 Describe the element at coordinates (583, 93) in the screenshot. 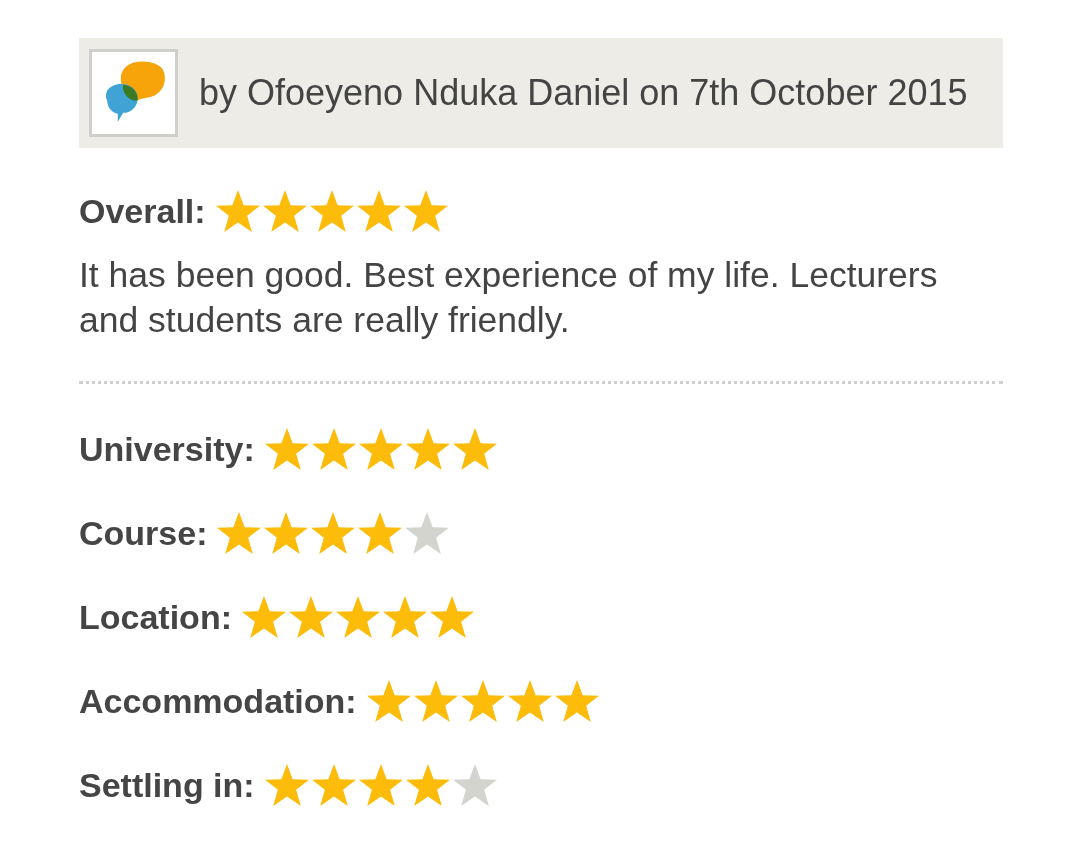

I see `author-line: by Ofoeyeno Nduka Daniel on 7th October 2015` at that location.